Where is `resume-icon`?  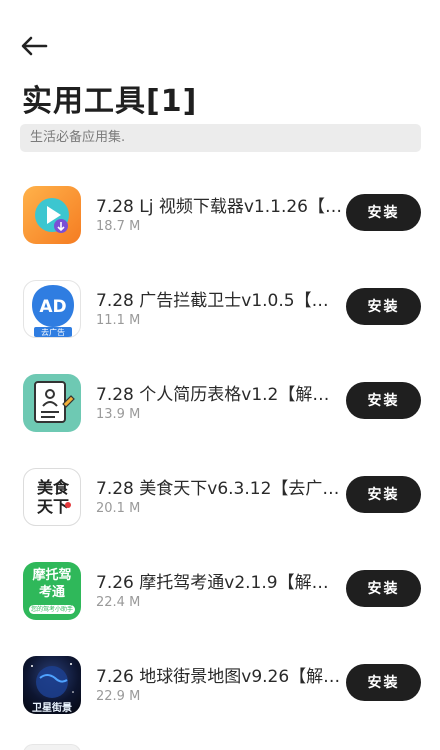
resume-icon is located at coordinates (52, 403).